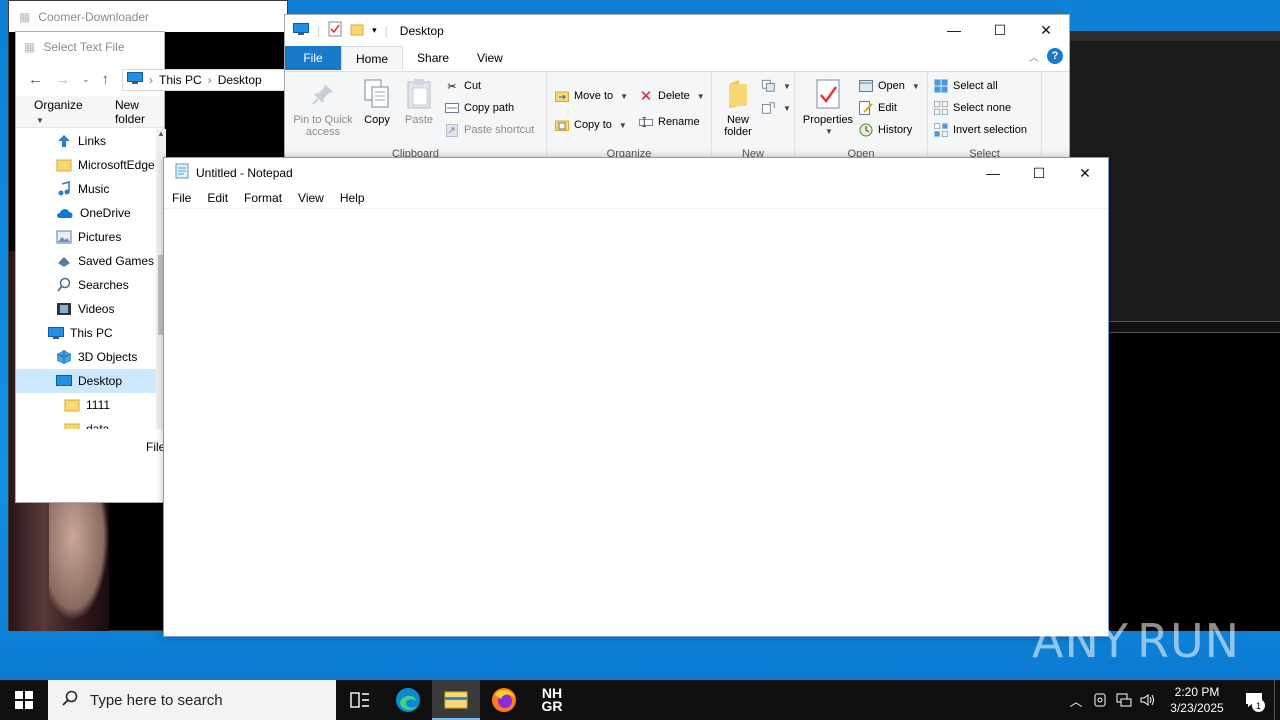  Describe the element at coordinates (1076, 700) in the screenshot. I see `show-hidden-icons-chevron-icon: ︿` at that location.